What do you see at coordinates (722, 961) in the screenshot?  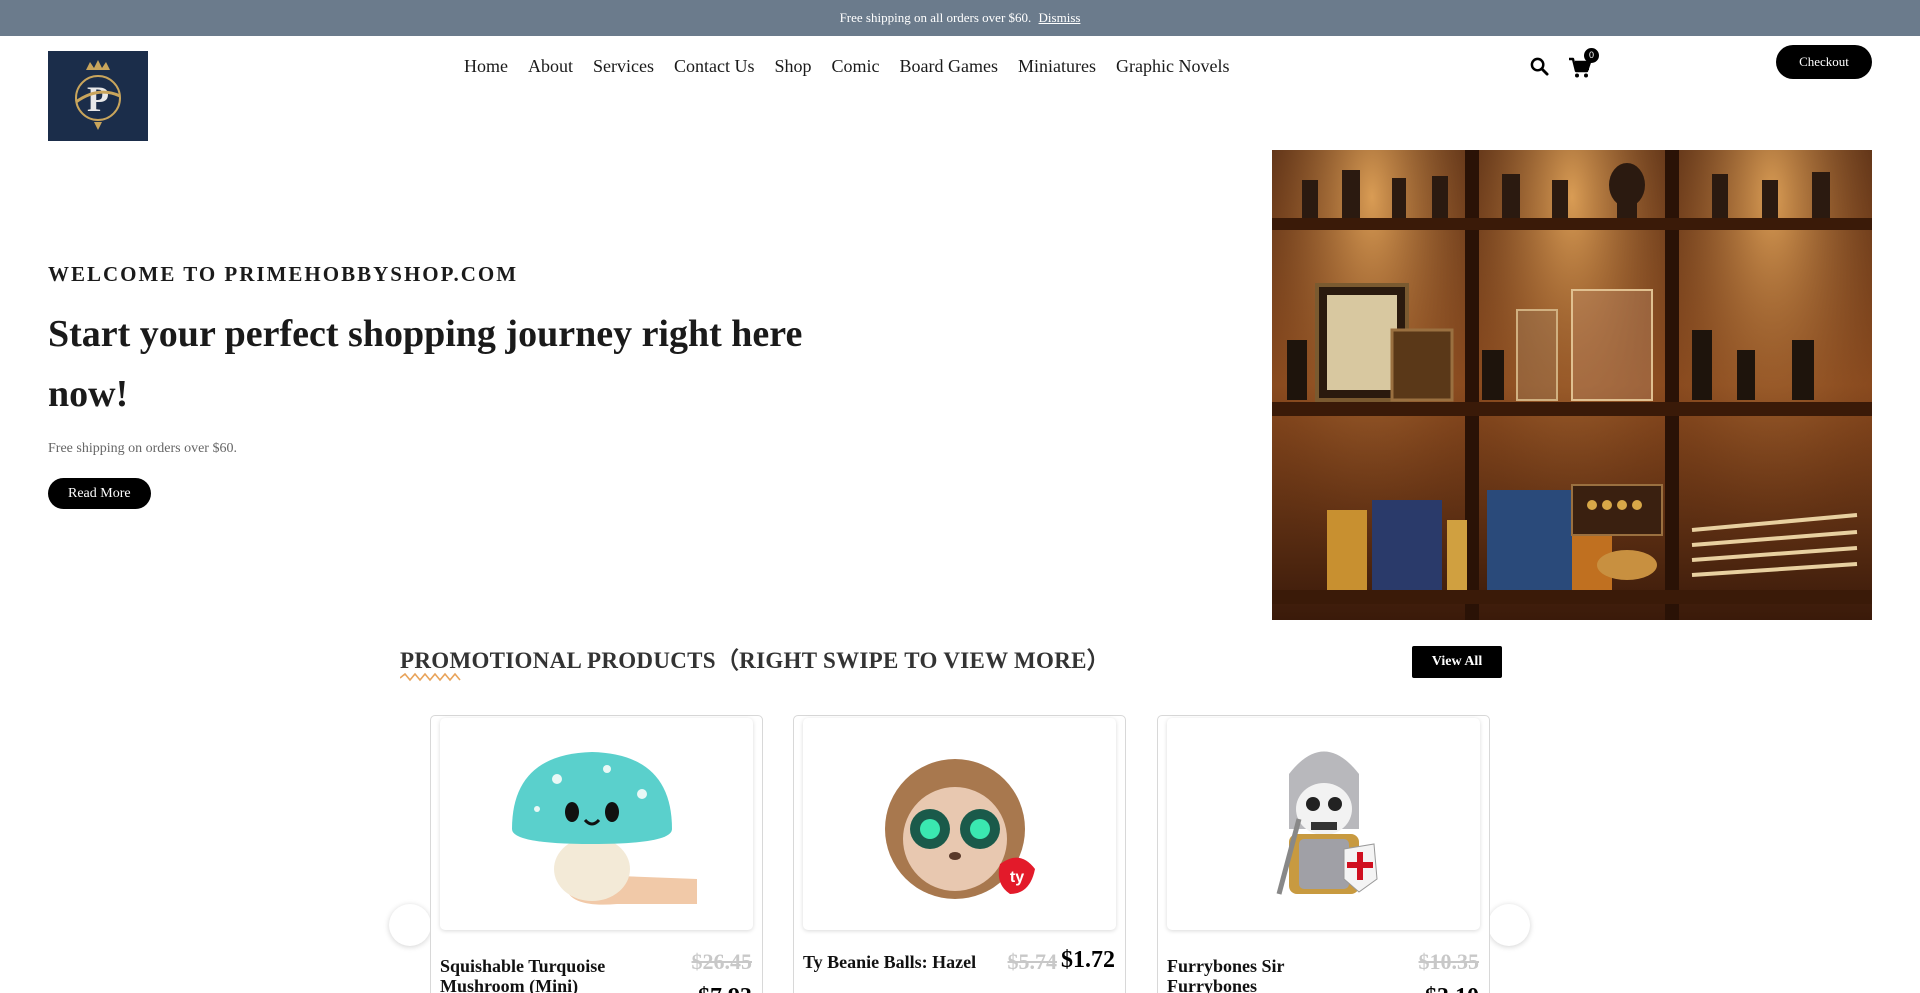 I see `product-old-price: $26.45` at bounding box center [722, 961].